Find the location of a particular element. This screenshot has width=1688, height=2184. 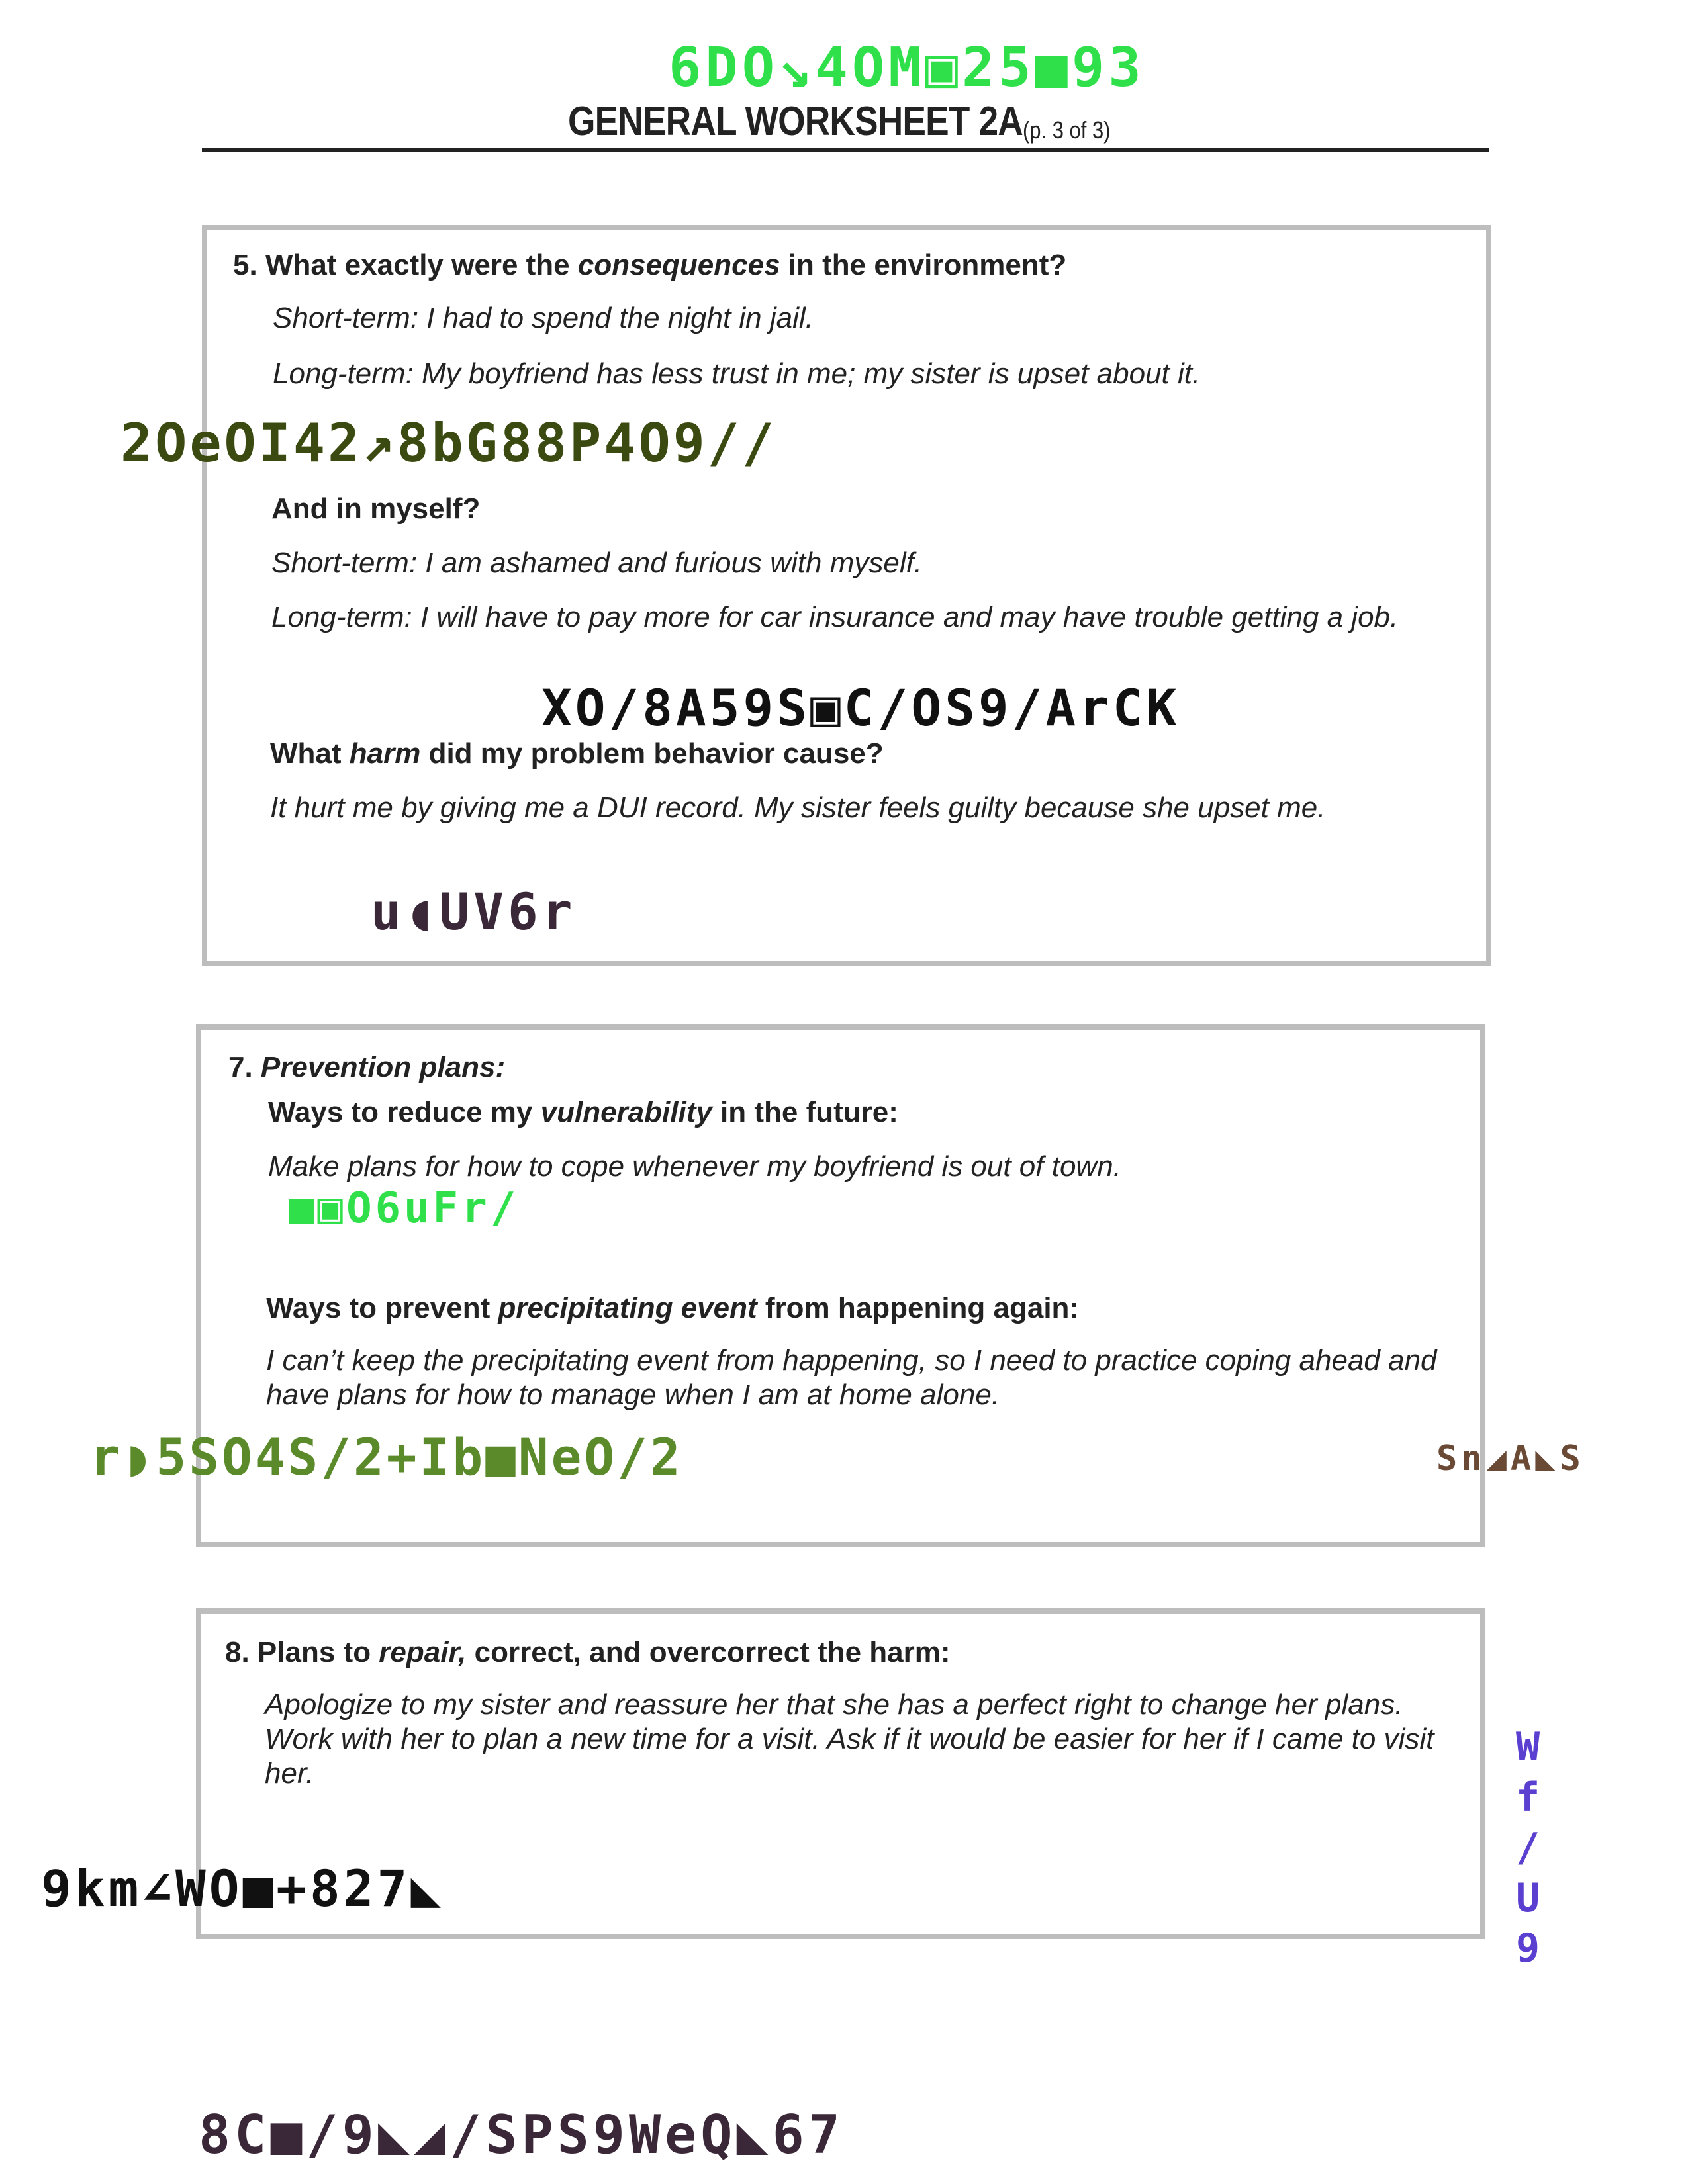

section-5-question-emphasis: consequences is located at coordinates (678, 265).